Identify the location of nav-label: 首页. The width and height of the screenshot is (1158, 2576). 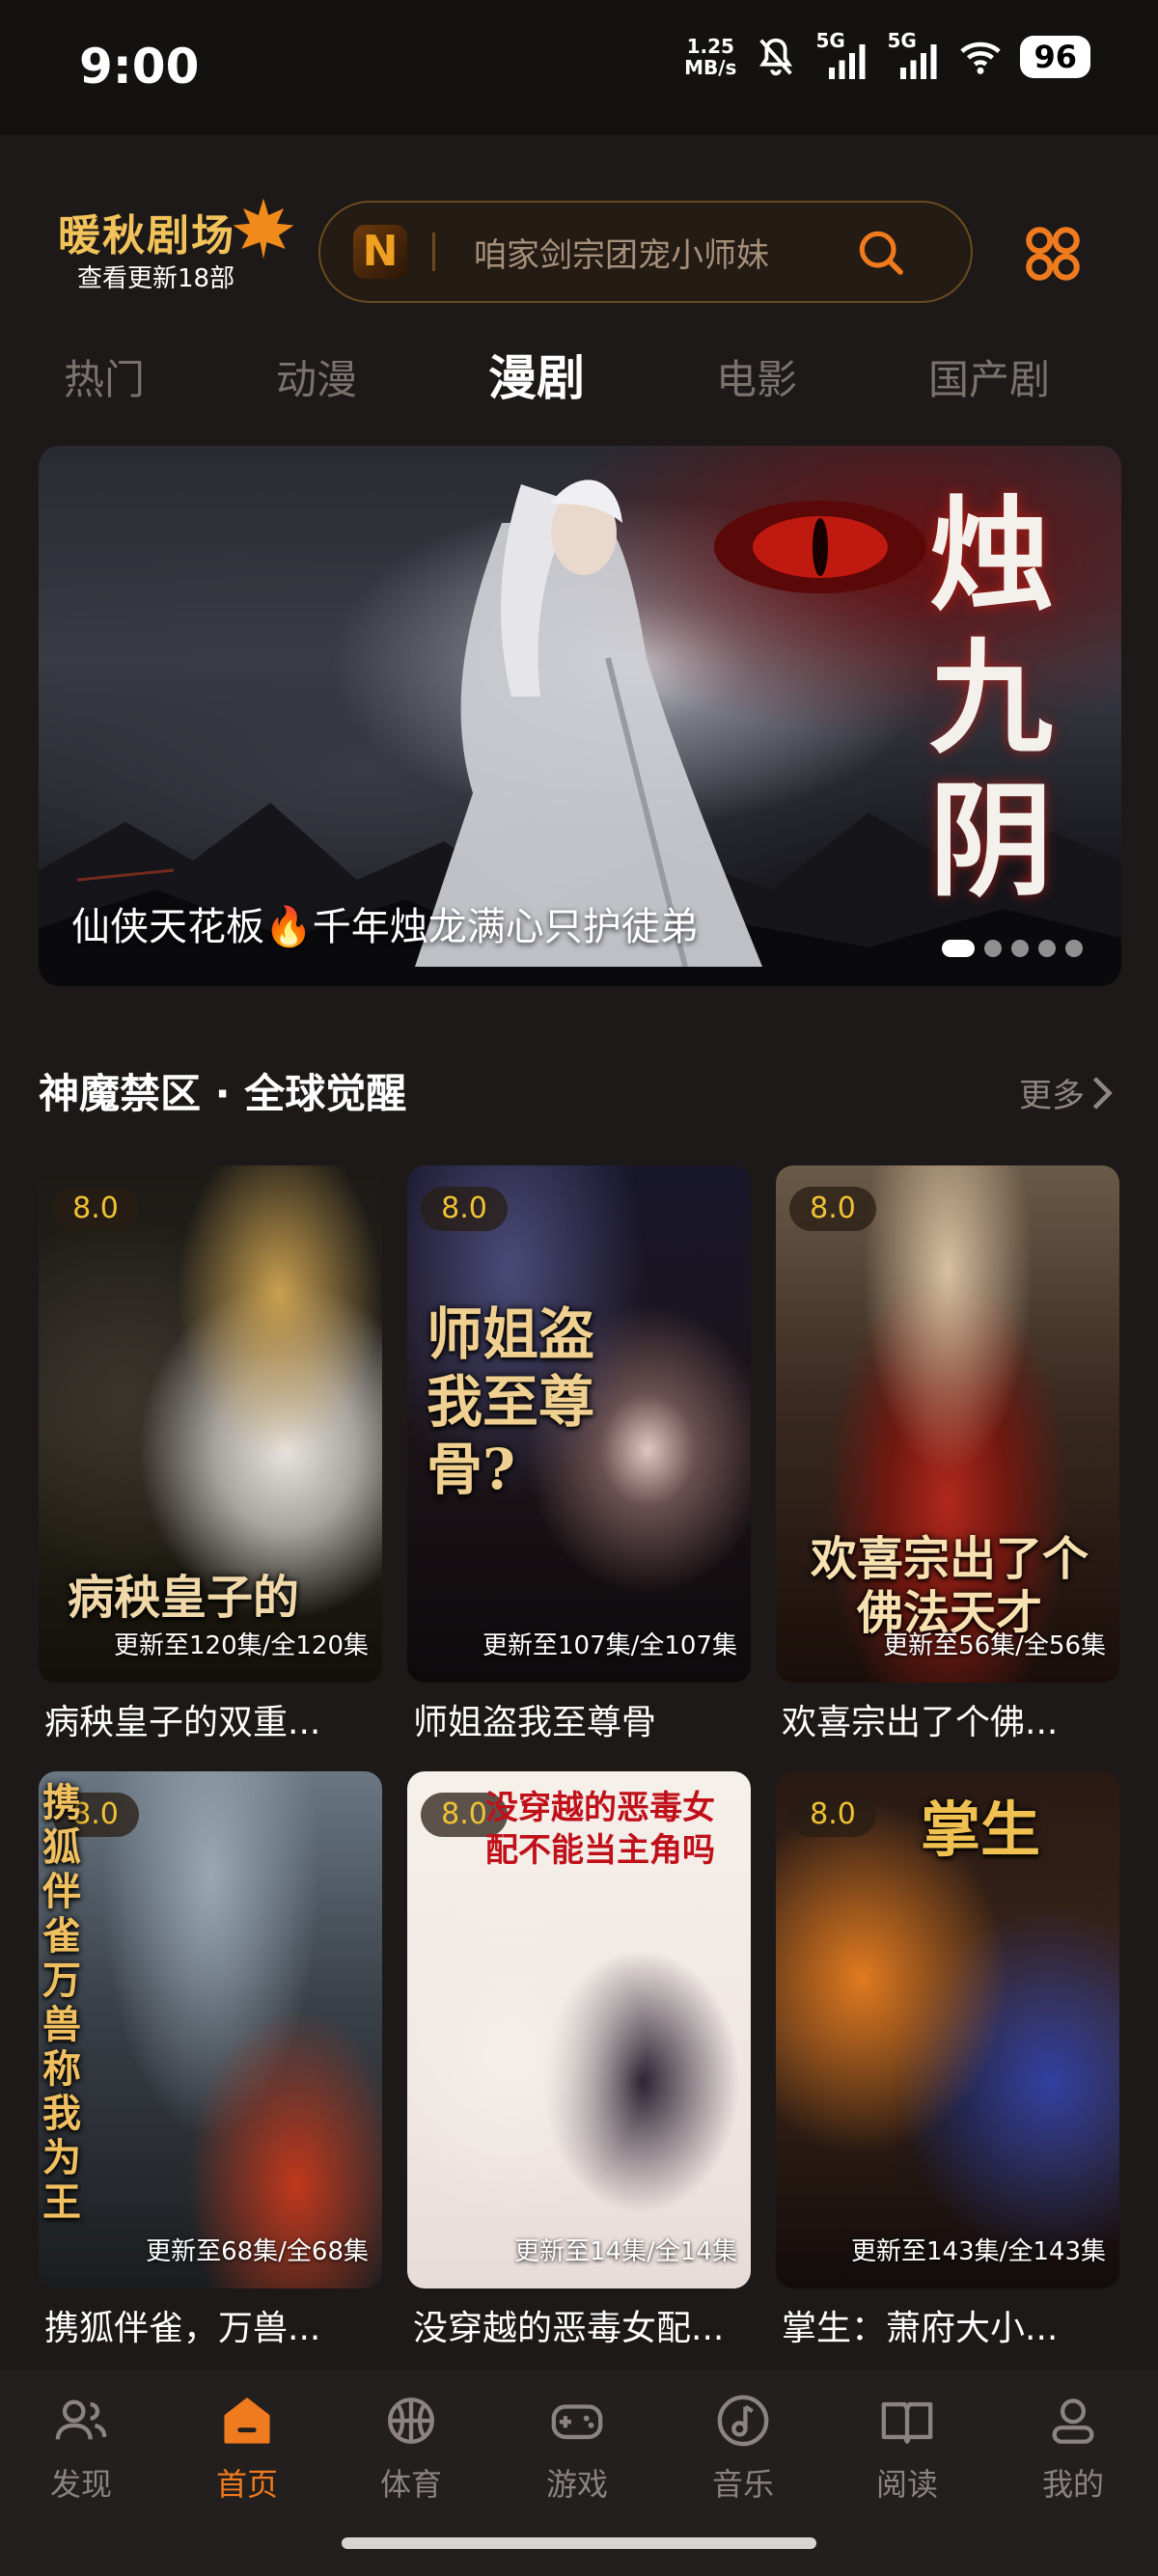
(246, 2485).